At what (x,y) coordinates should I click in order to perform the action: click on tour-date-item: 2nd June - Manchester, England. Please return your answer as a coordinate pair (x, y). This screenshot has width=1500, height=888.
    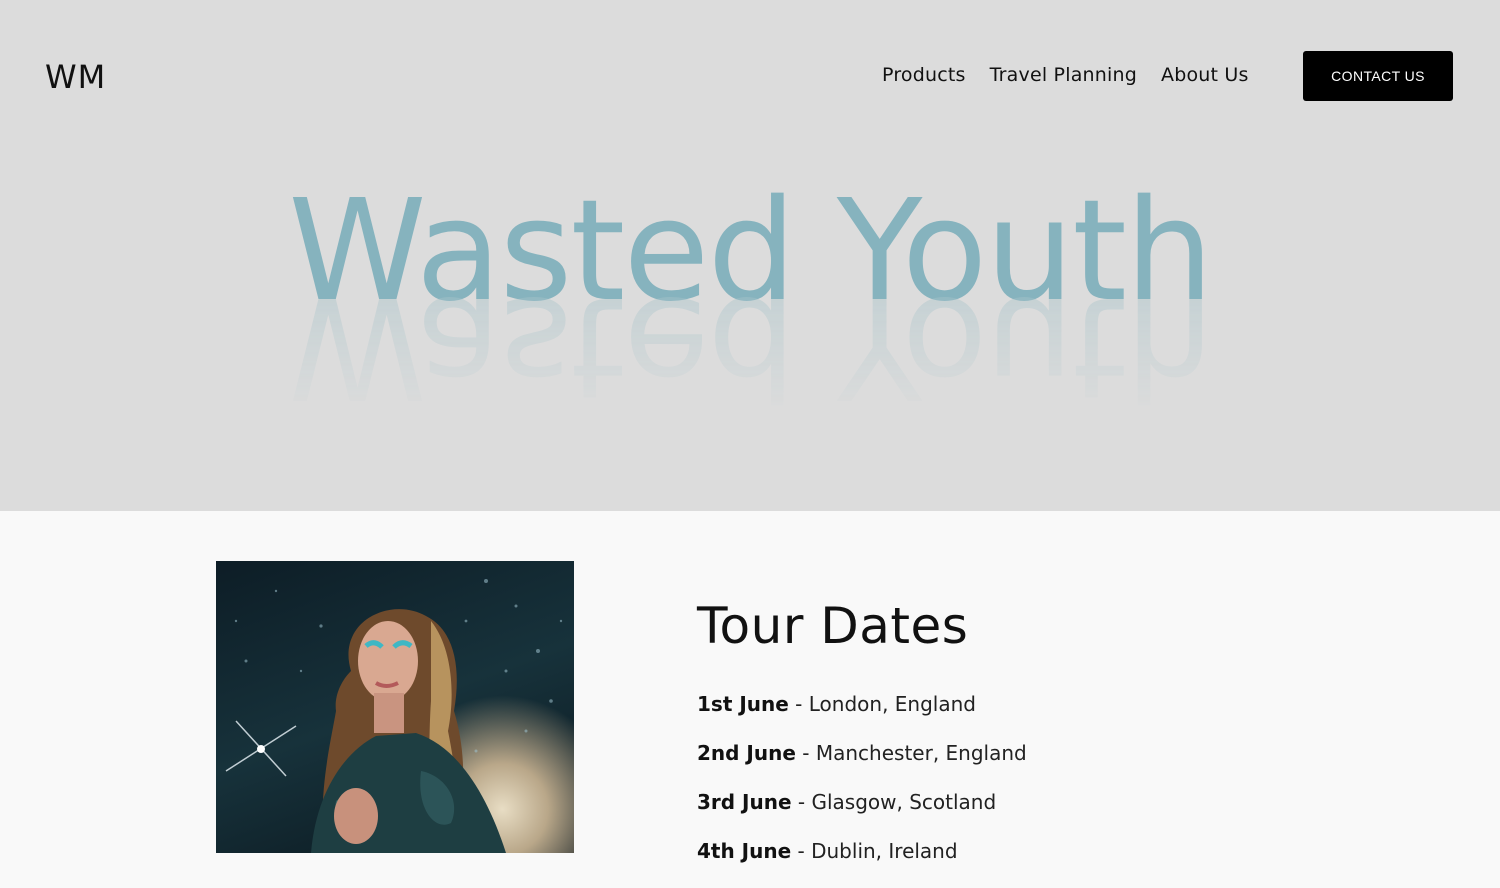
    Looking at the image, I should click on (862, 753).